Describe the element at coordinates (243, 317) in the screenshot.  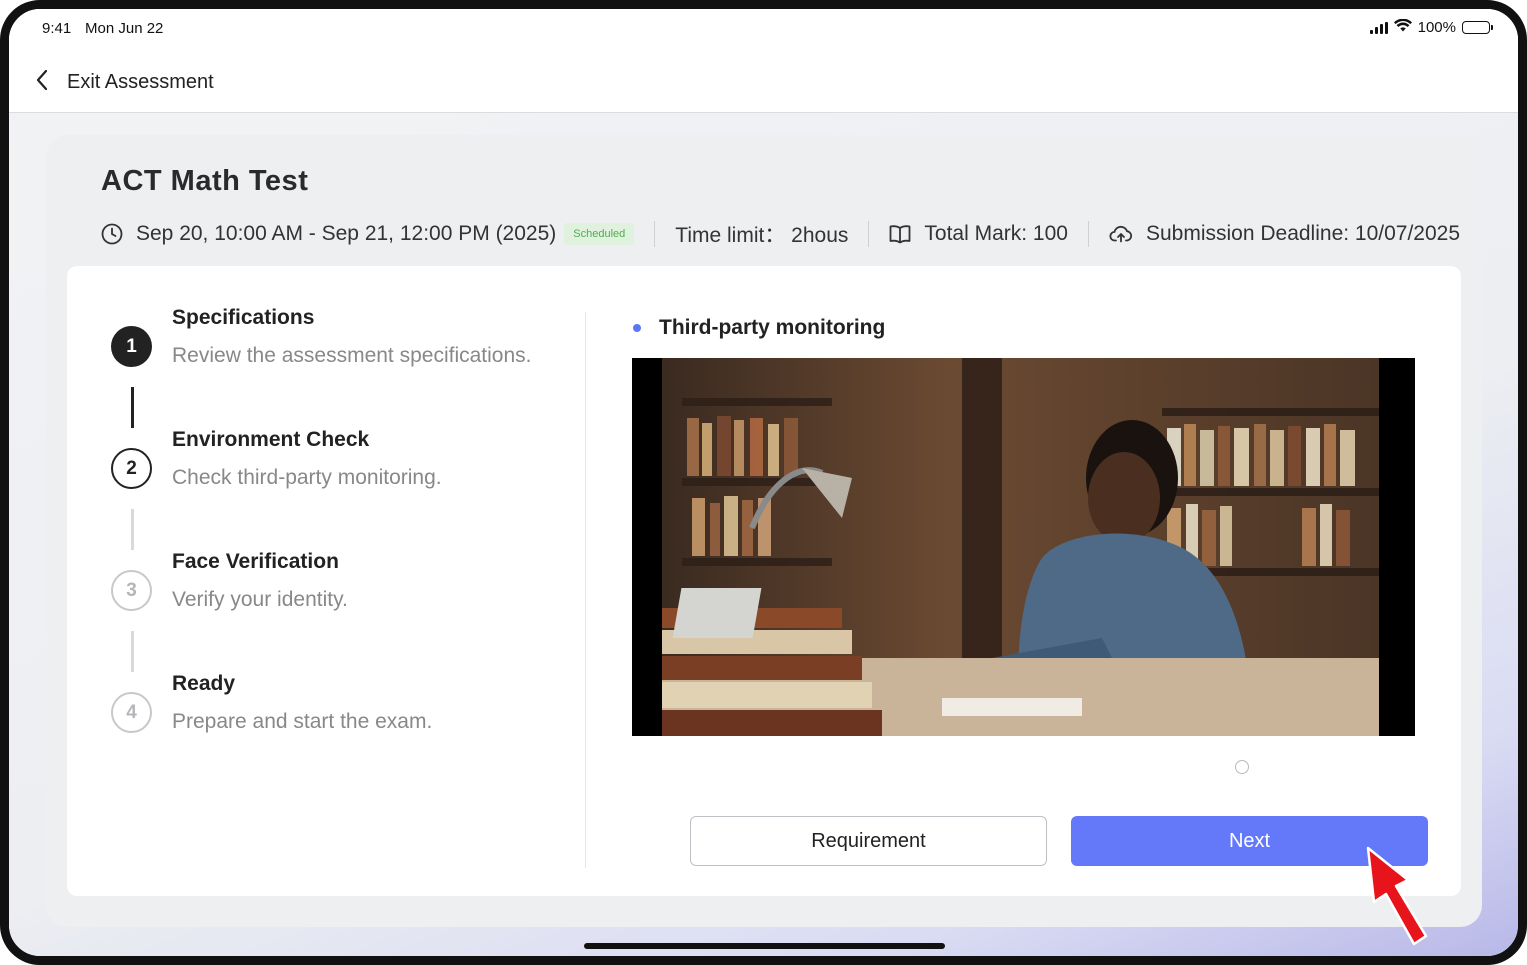
I see `step-title: Specifications` at that location.